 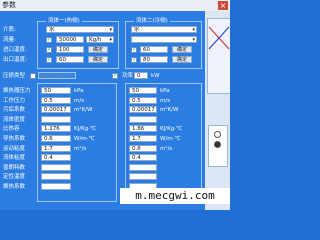 I want to click on hot-prop-input: 0.4, so click(x=56, y=158).